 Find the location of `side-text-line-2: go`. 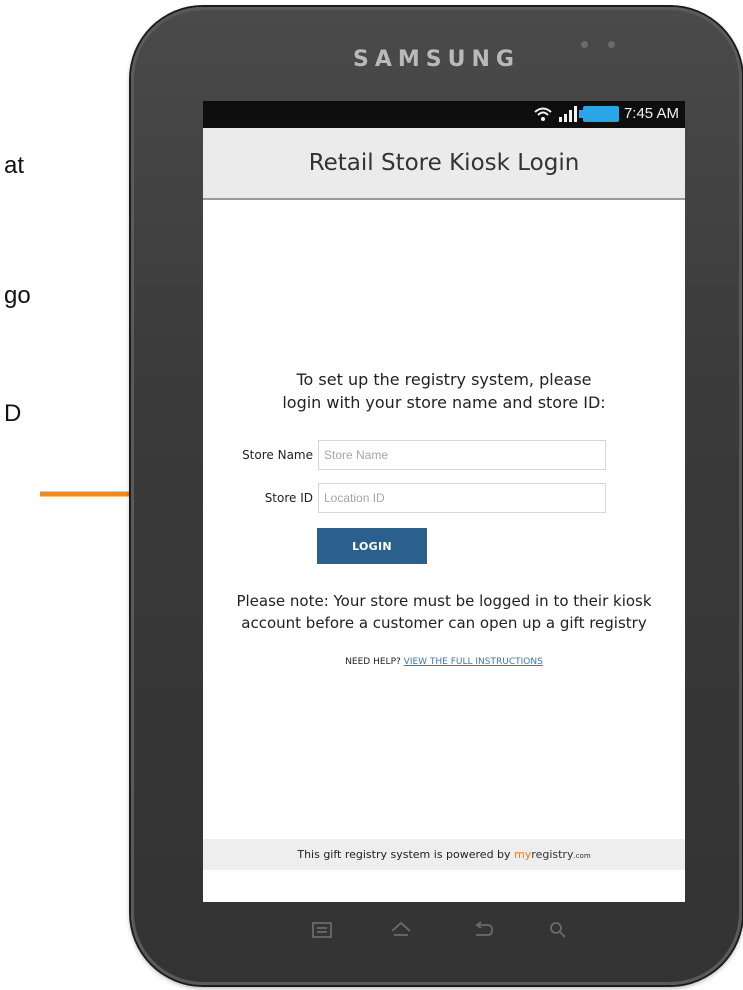

side-text-line-2: go is located at coordinates (17, 295).